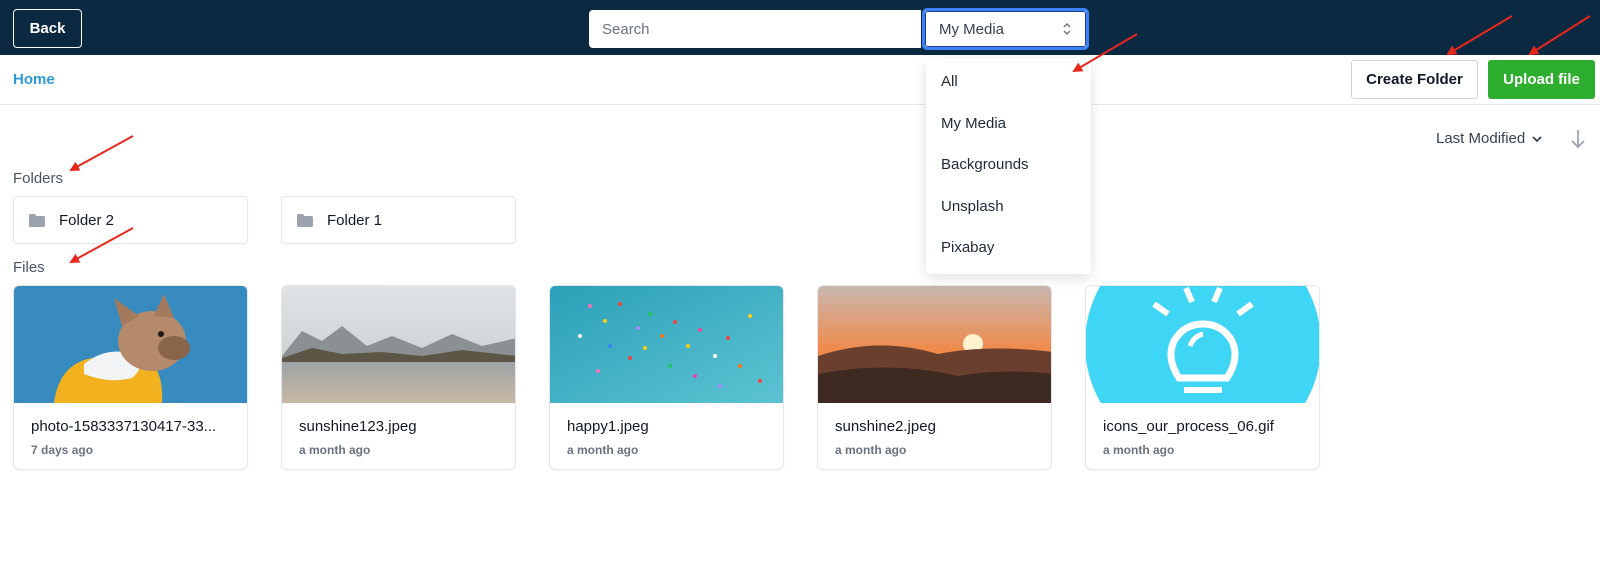 The width and height of the screenshot is (1600, 587). What do you see at coordinates (38, 178) in the screenshot?
I see `folders-heading: Folders` at bounding box center [38, 178].